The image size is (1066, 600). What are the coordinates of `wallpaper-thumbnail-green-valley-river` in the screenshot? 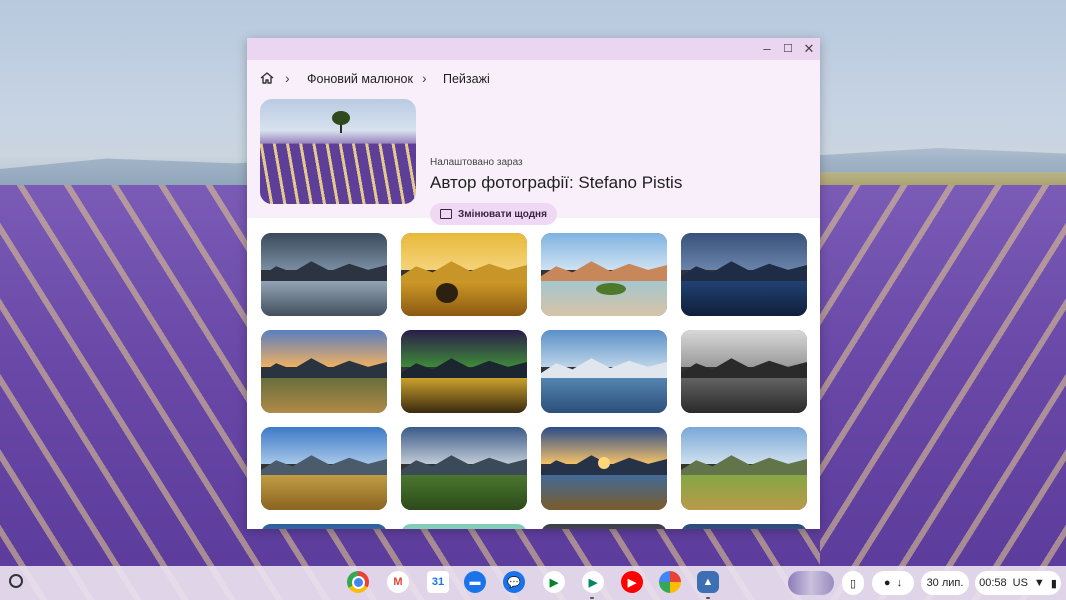 It's located at (744, 468).